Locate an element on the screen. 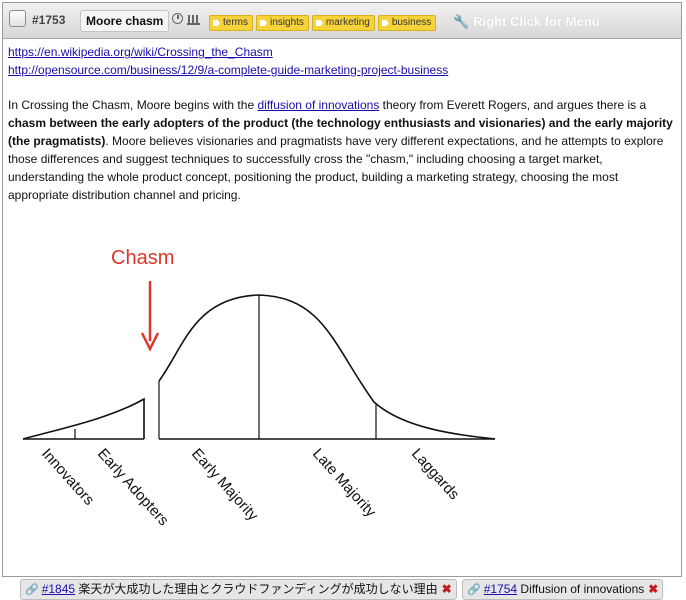 The image size is (686, 600). note-title: Moore chasm is located at coordinates (125, 21).